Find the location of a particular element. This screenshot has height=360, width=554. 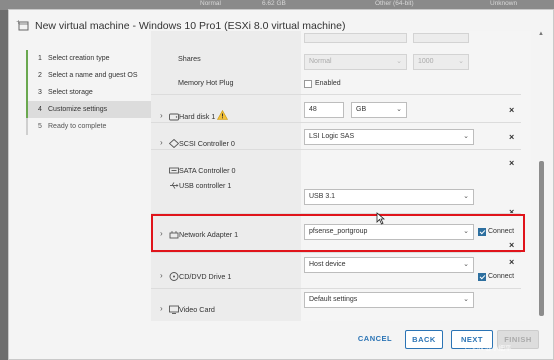

mouse-cursor-icon is located at coordinates (380, 218).